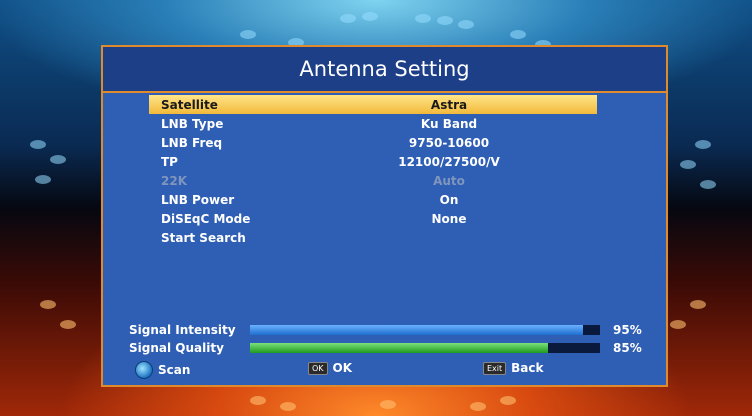 The width and height of the screenshot is (752, 416). I want to click on signal-quality-fill, so click(399, 348).